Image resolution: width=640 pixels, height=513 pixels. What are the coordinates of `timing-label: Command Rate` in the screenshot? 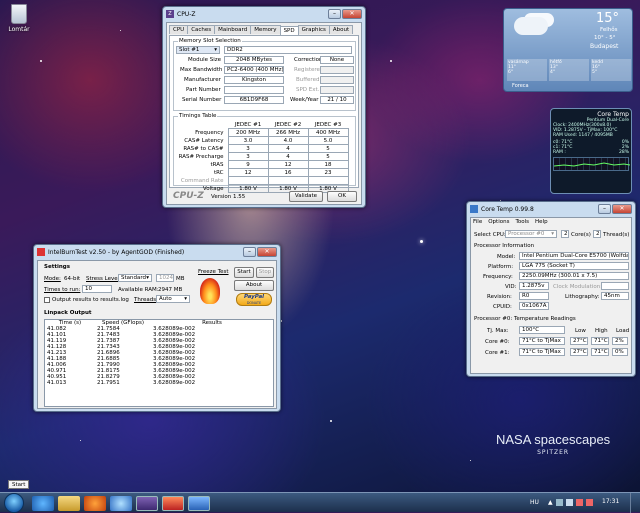 It's located at (202, 180).